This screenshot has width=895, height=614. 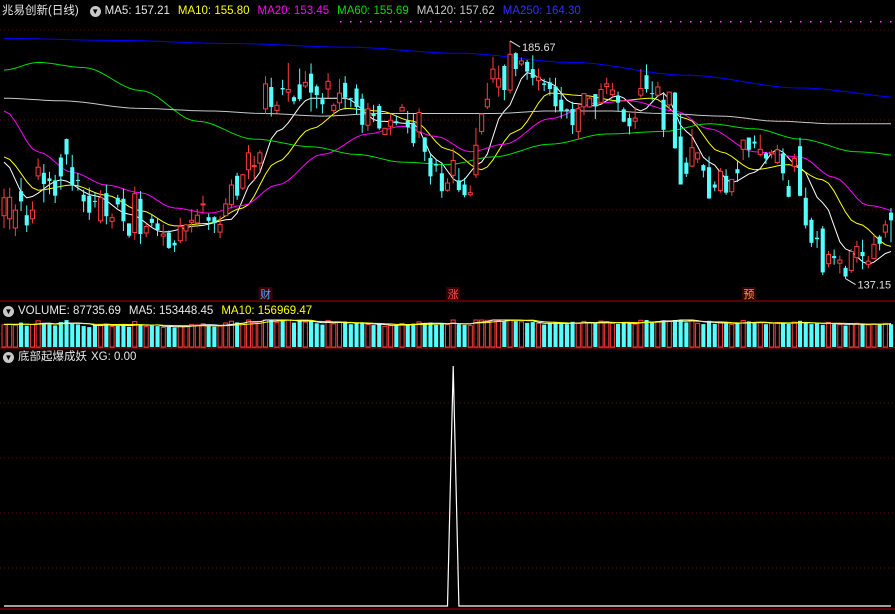 What do you see at coordinates (293, 11) in the screenshot?
I see `ma20-legend: MA20: 153.45` at bounding box center [293, 11].